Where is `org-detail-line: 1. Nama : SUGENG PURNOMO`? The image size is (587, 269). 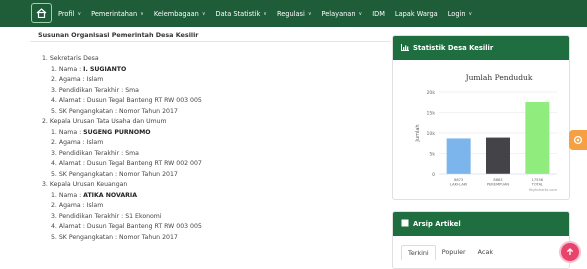 org-detail-line: 1. Nama : SUGENG PURNOMO is located at coordinates (212, 133).